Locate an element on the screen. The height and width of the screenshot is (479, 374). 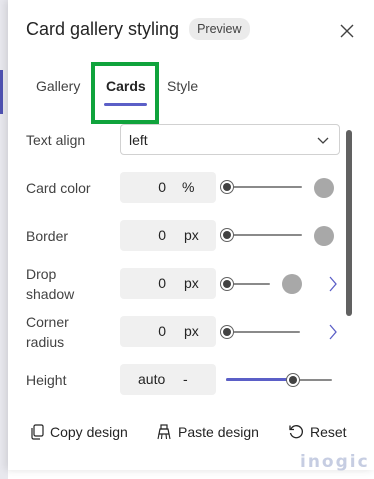
active-tab-underline is located at coordinates (125, 104).